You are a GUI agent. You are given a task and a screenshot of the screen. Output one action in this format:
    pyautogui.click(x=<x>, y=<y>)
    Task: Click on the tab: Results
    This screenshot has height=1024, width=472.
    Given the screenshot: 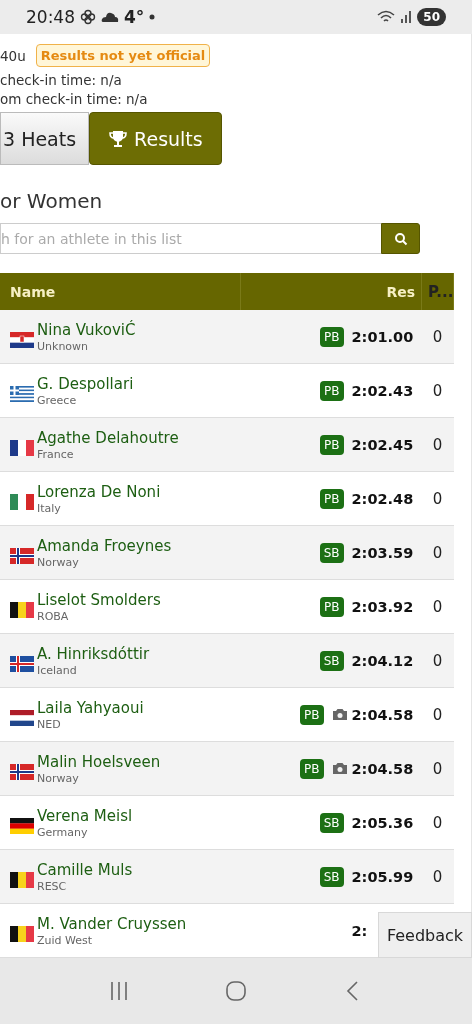 What is the action you would take?
    pyautogui.click(x=155, y=138)
    